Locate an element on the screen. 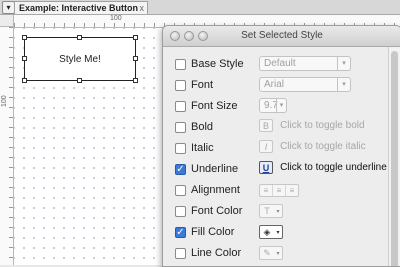 The image size is (400, 267). dialog-title: Set Selected Style is located at coordinates (282, 35).